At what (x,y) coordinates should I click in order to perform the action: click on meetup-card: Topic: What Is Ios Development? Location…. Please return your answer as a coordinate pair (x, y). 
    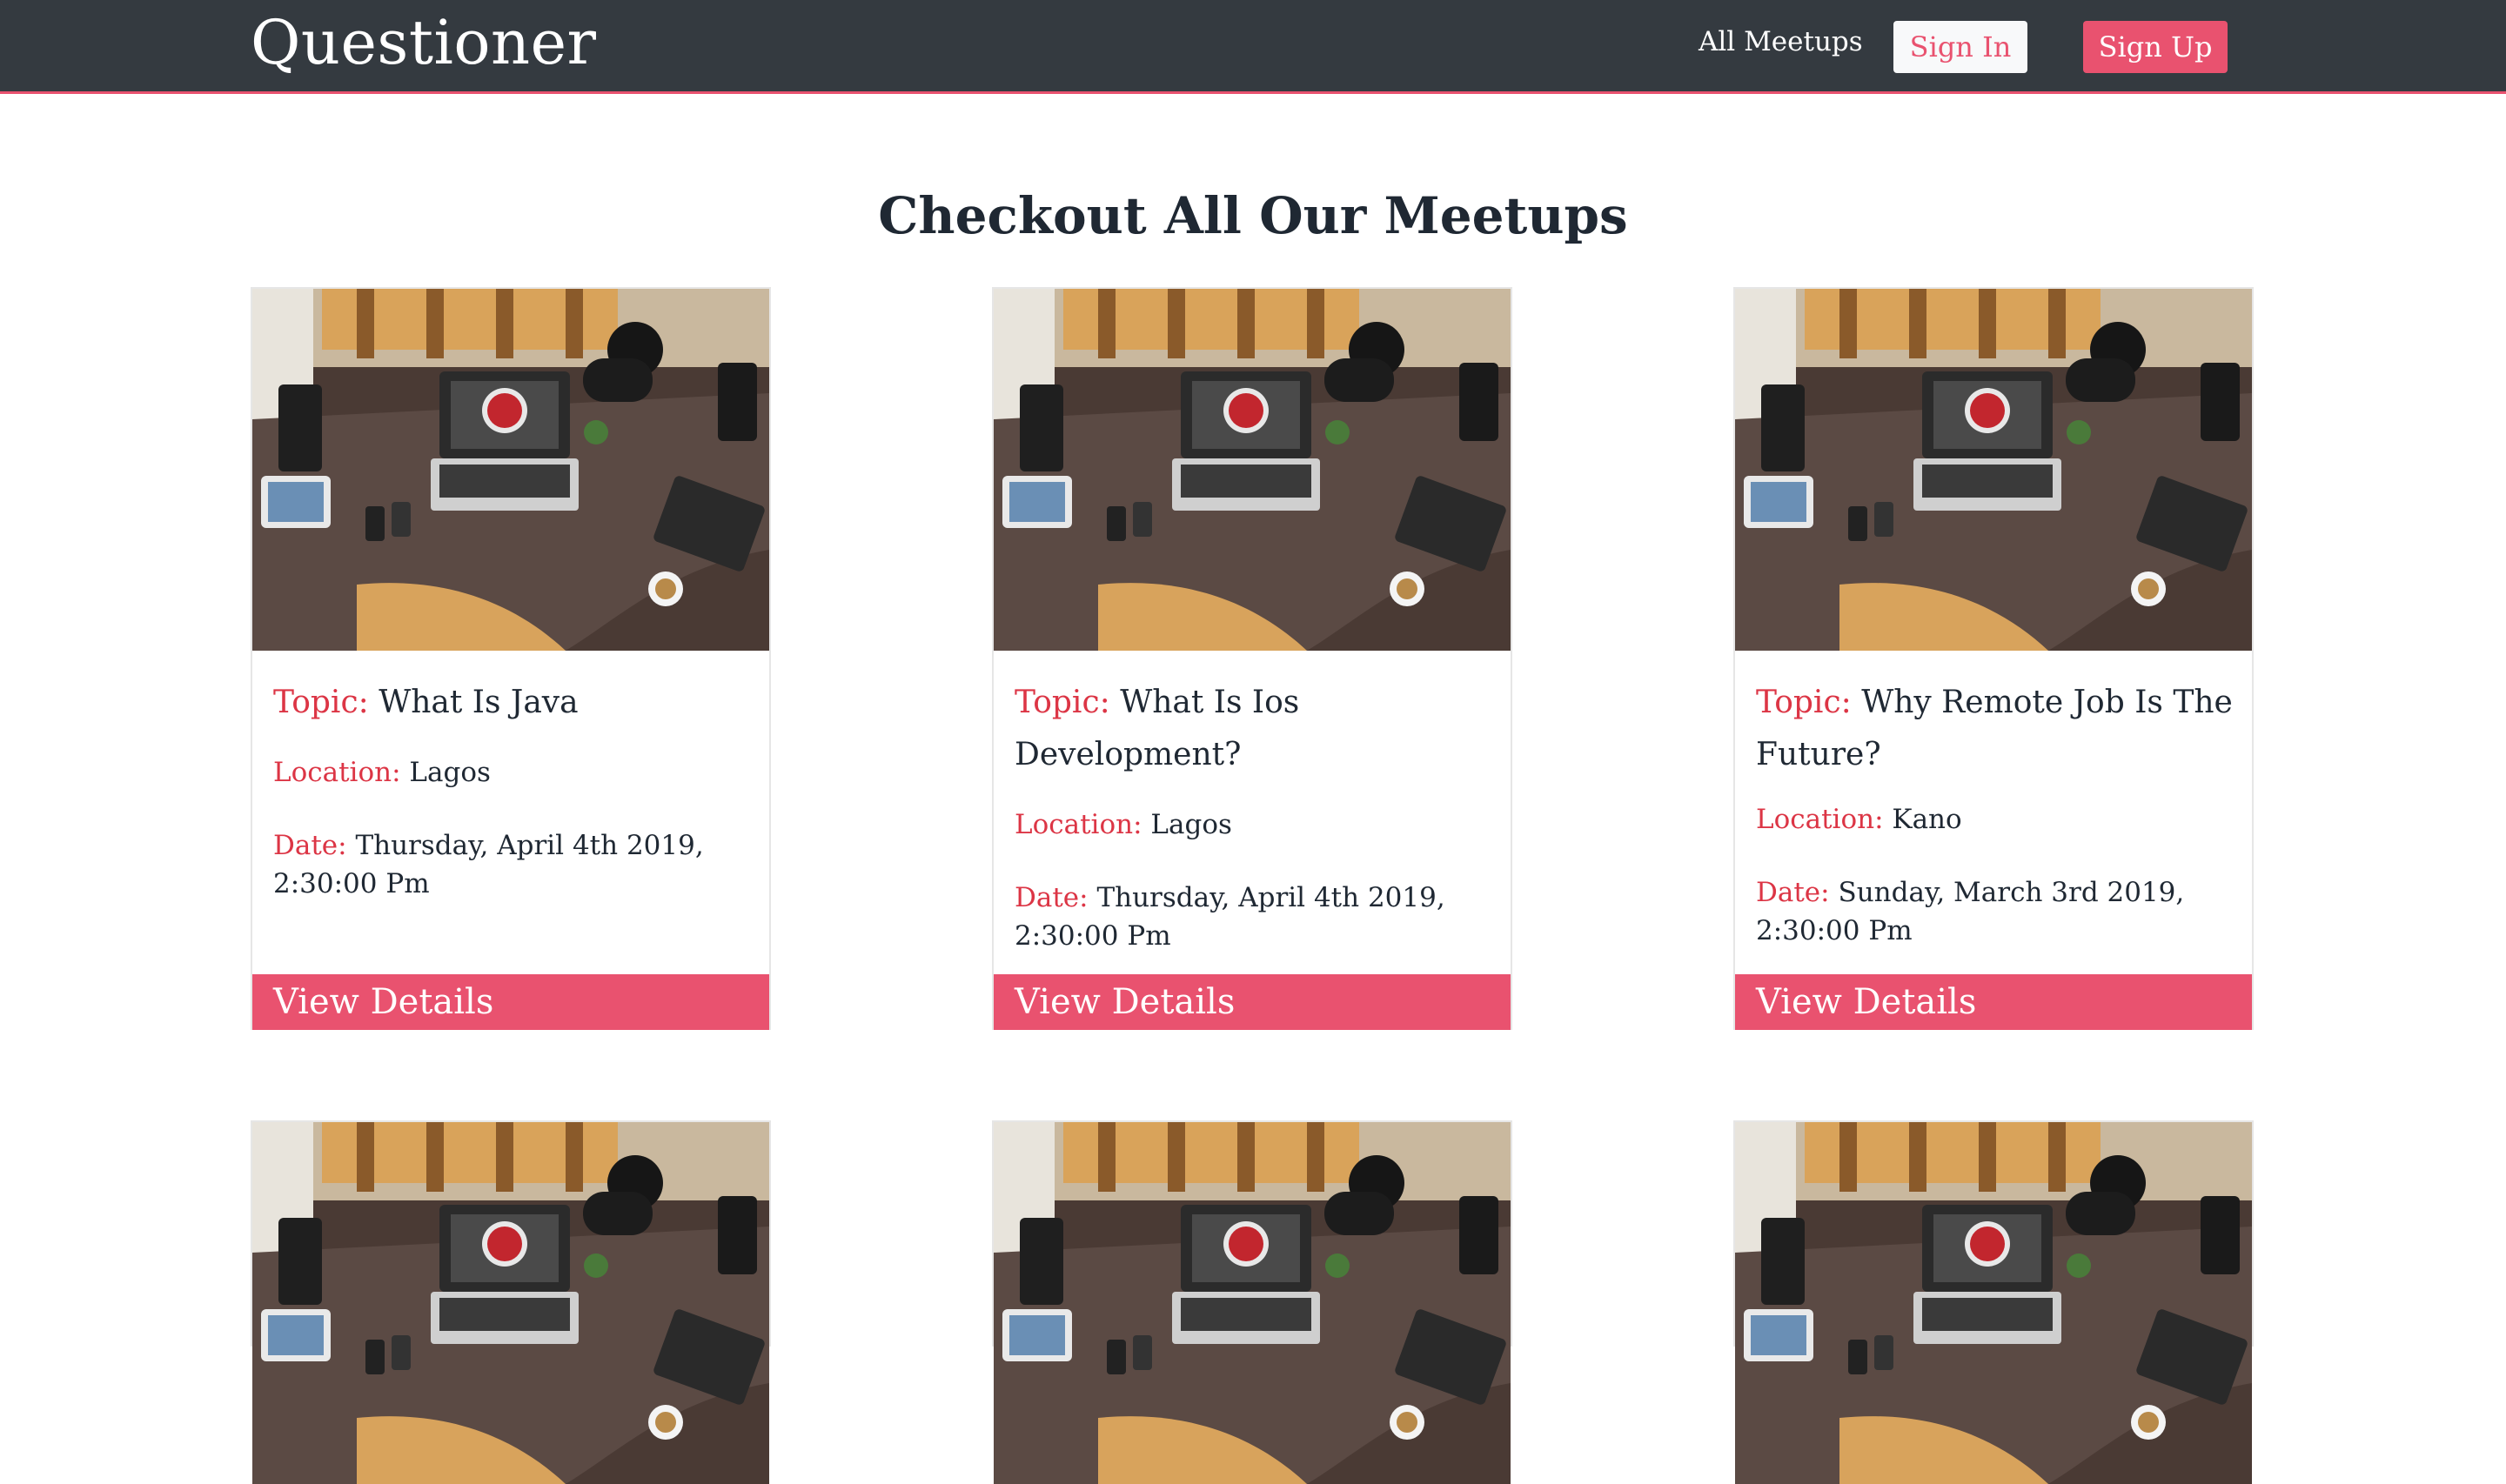
    Looking at the image, I should click on (1252, 658).